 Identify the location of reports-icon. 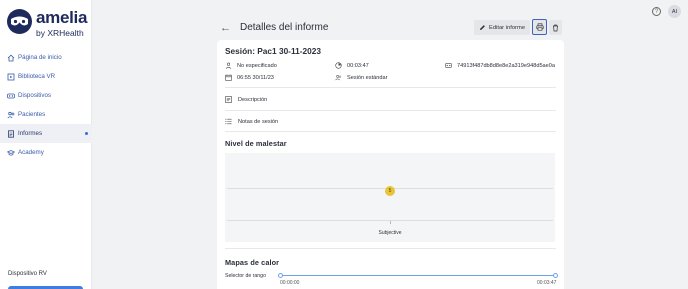
(11, 133).